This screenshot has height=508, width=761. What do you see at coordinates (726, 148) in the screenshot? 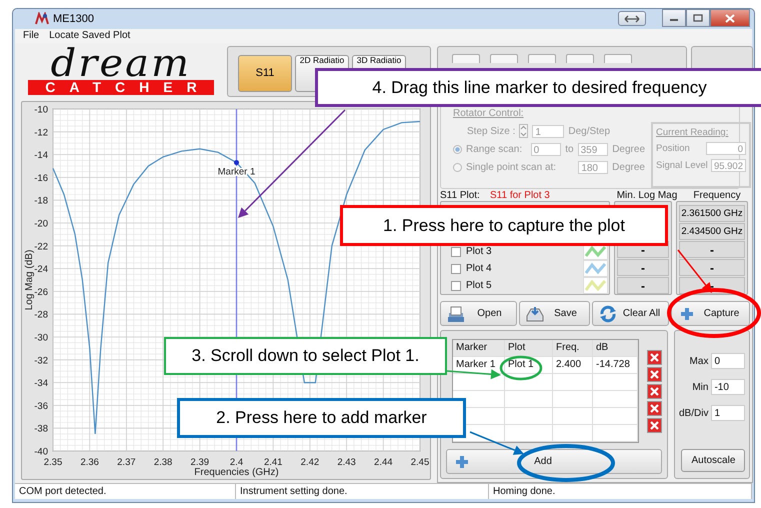
I see `position-field: 0` at bounding box center [726, 148].